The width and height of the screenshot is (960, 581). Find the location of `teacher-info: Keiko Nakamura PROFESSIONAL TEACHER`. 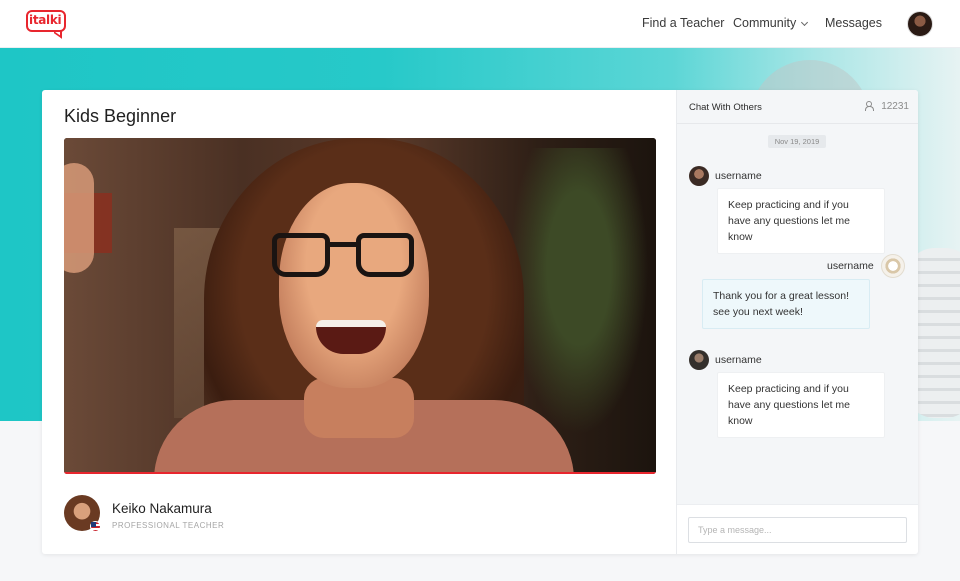

teacher-info: Keiko Nakamura PROFESSIONAL TEACHER is located at coordinates (264, 515).